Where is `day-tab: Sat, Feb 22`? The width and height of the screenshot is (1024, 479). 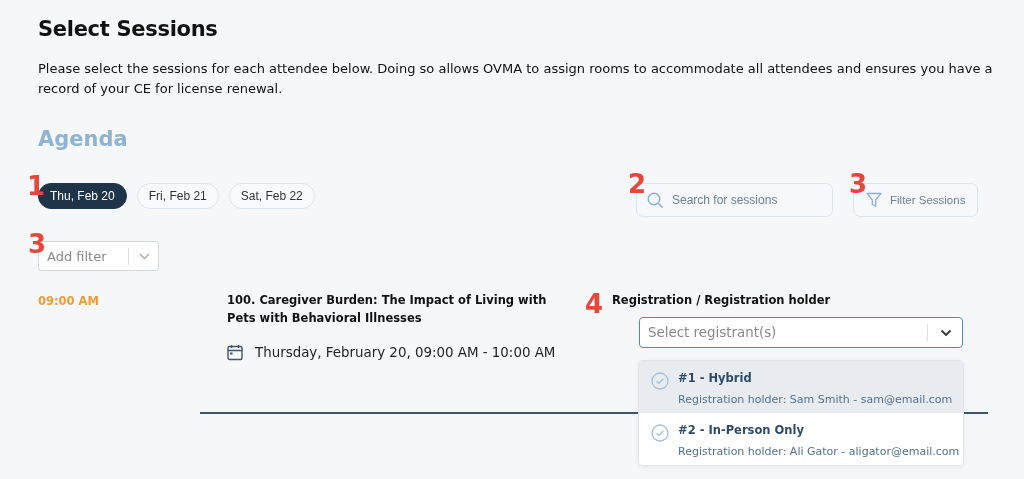 day-tab: Sat, Feb 22 is located at coordinates (271, 196).